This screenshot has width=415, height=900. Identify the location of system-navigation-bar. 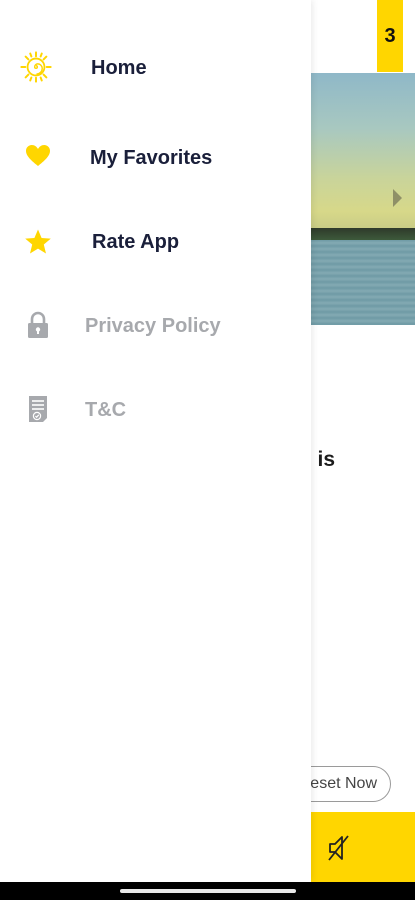
(207, 891).